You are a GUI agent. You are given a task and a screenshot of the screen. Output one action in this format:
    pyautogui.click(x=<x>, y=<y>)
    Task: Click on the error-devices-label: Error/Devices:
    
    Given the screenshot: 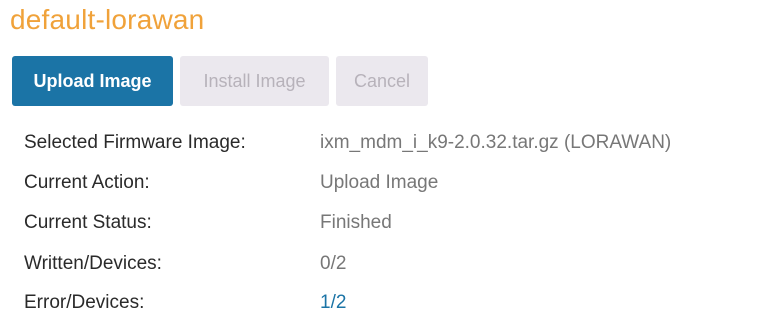 What is the action you would take?
    pyautogui.click(x=84, y=302)
    